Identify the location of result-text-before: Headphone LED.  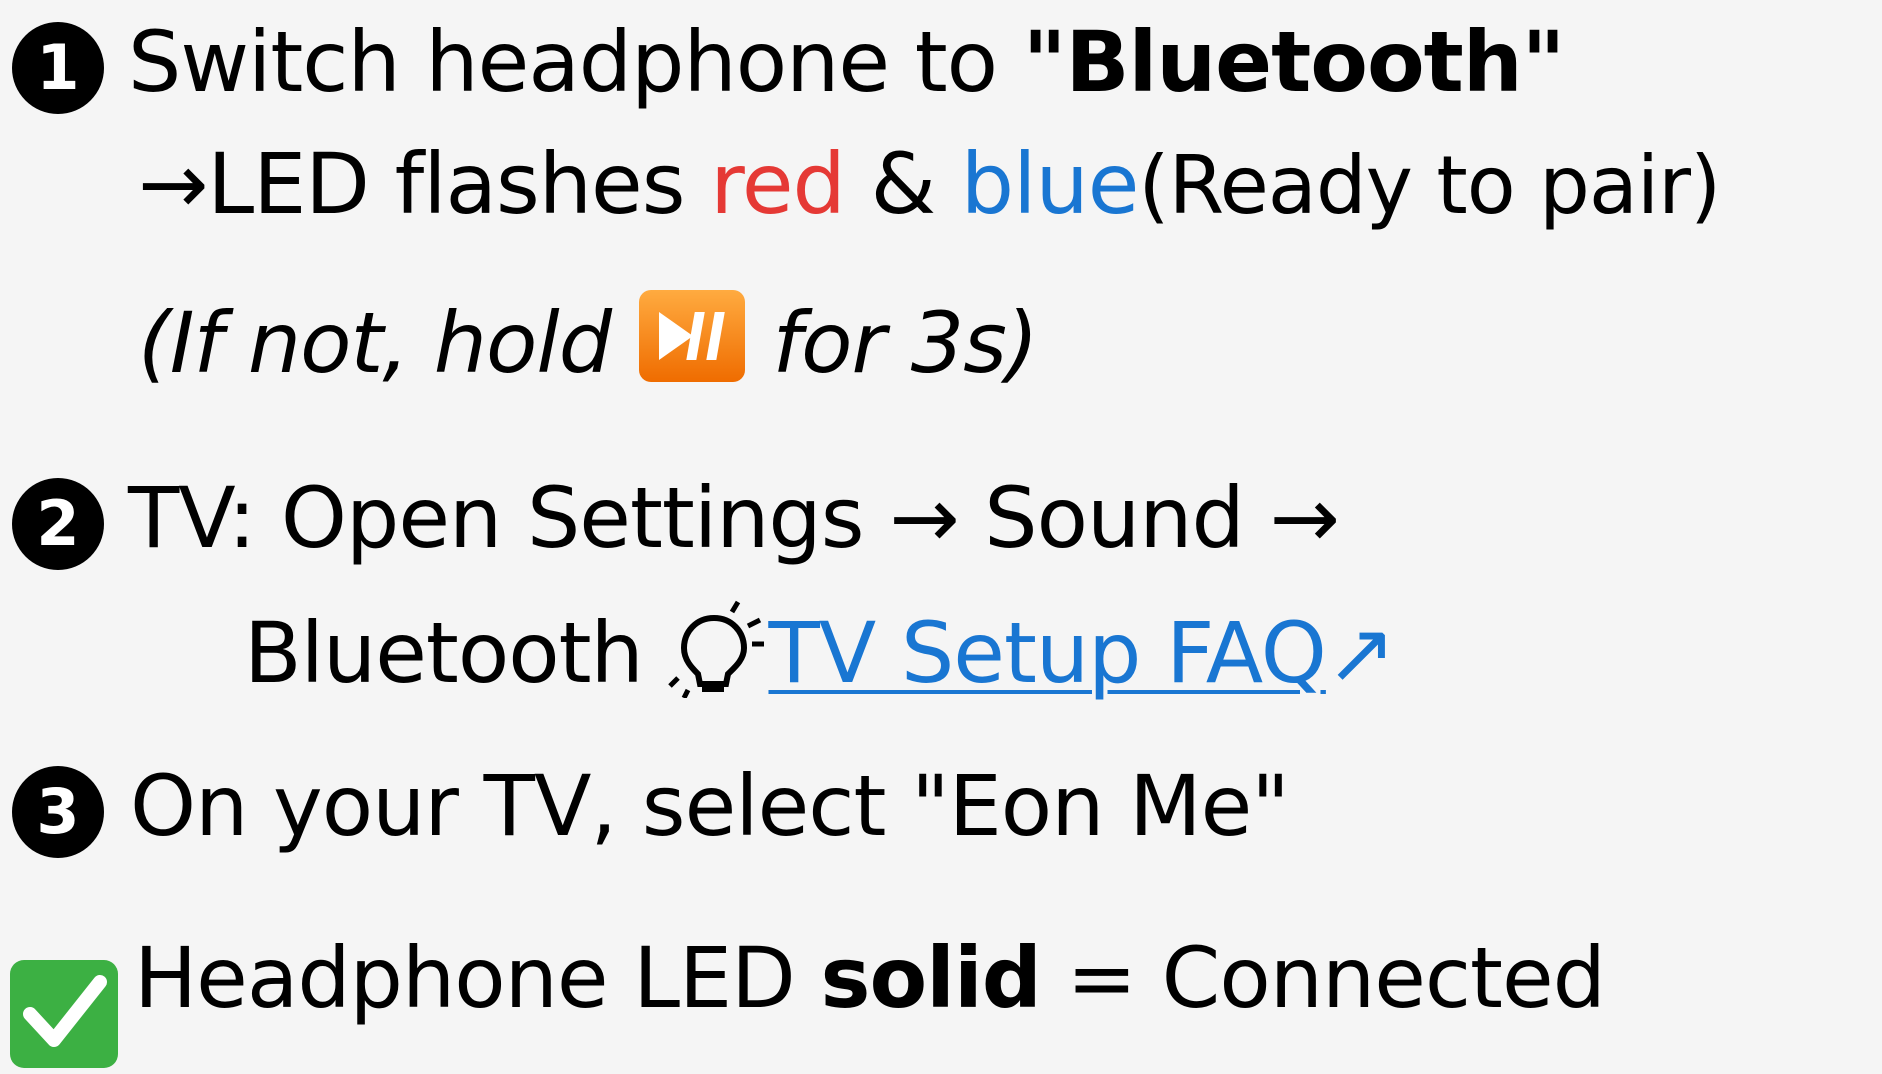
(477, 978).